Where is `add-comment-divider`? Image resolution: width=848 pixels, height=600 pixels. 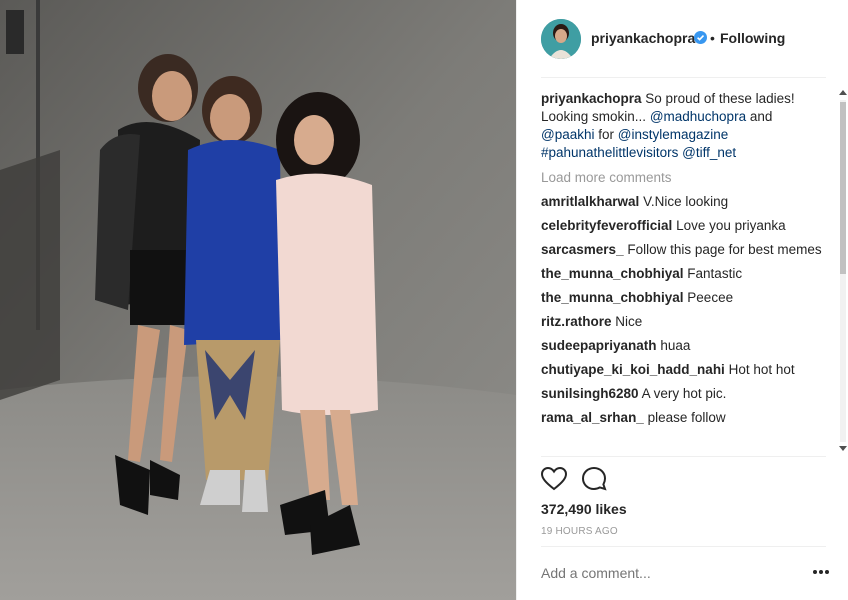
add-comment-divider is located at coordinates (683, 546).